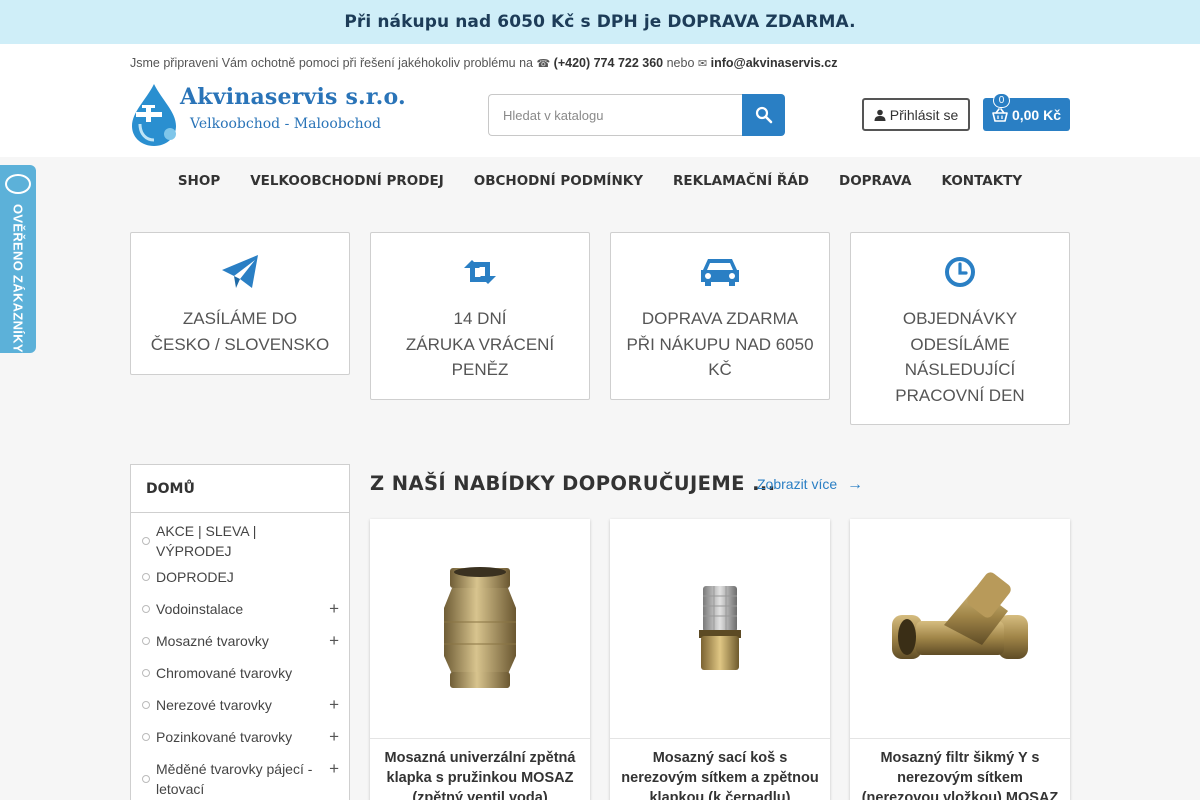  I want to click on nav-item-complaints: REKLAMAČNÍ ŘÁD, so click(741, 181).